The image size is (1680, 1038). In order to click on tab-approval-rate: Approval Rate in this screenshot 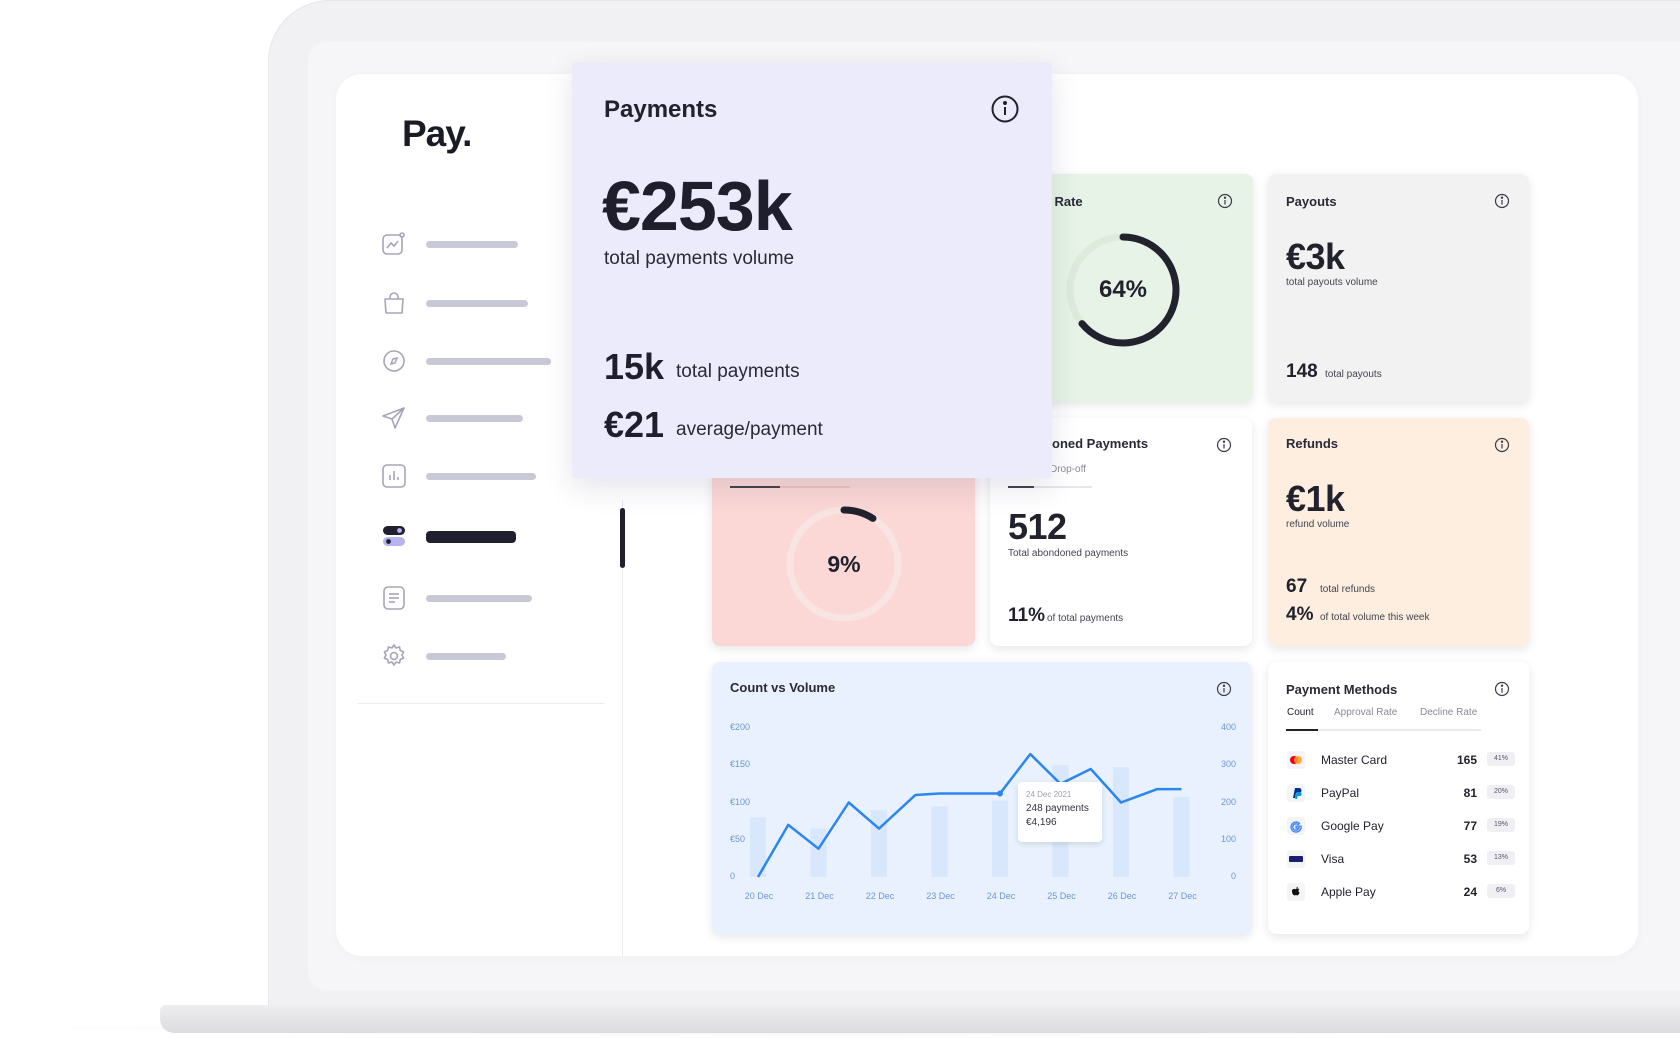, I will do `click(1365, 712)`.